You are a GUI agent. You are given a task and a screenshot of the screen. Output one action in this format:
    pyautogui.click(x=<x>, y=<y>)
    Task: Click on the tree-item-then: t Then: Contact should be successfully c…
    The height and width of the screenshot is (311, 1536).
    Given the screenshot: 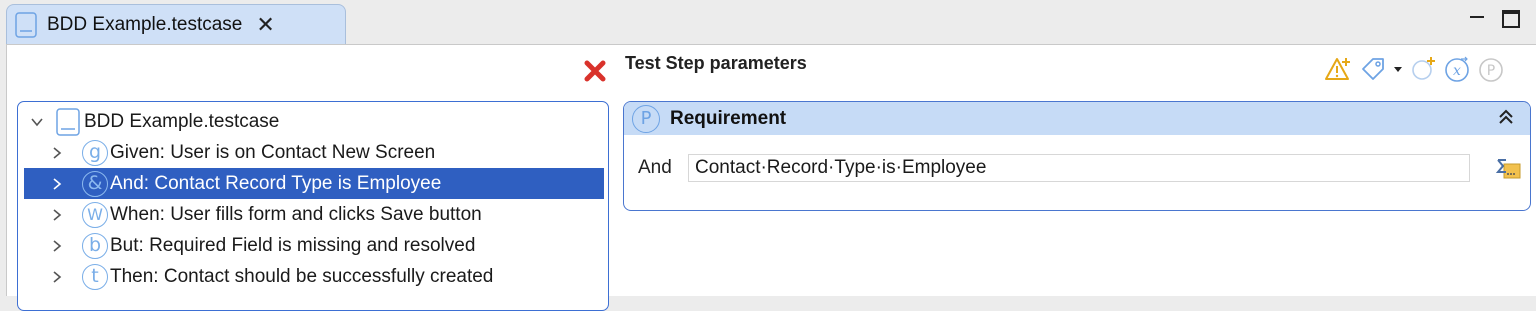 What is the action you would take?
    pyautogui.click(x=313, y=276)
    